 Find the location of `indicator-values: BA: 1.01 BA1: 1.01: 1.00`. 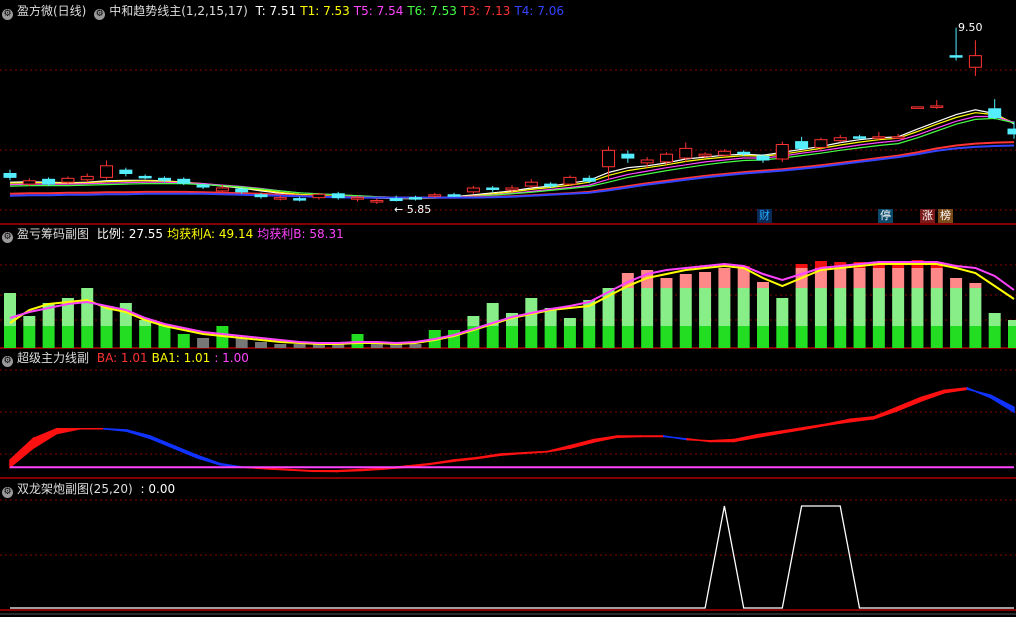

indicator-values: BA: 1.01 BA1: 1.01: 1.00 is located at coordinates (175, 358).